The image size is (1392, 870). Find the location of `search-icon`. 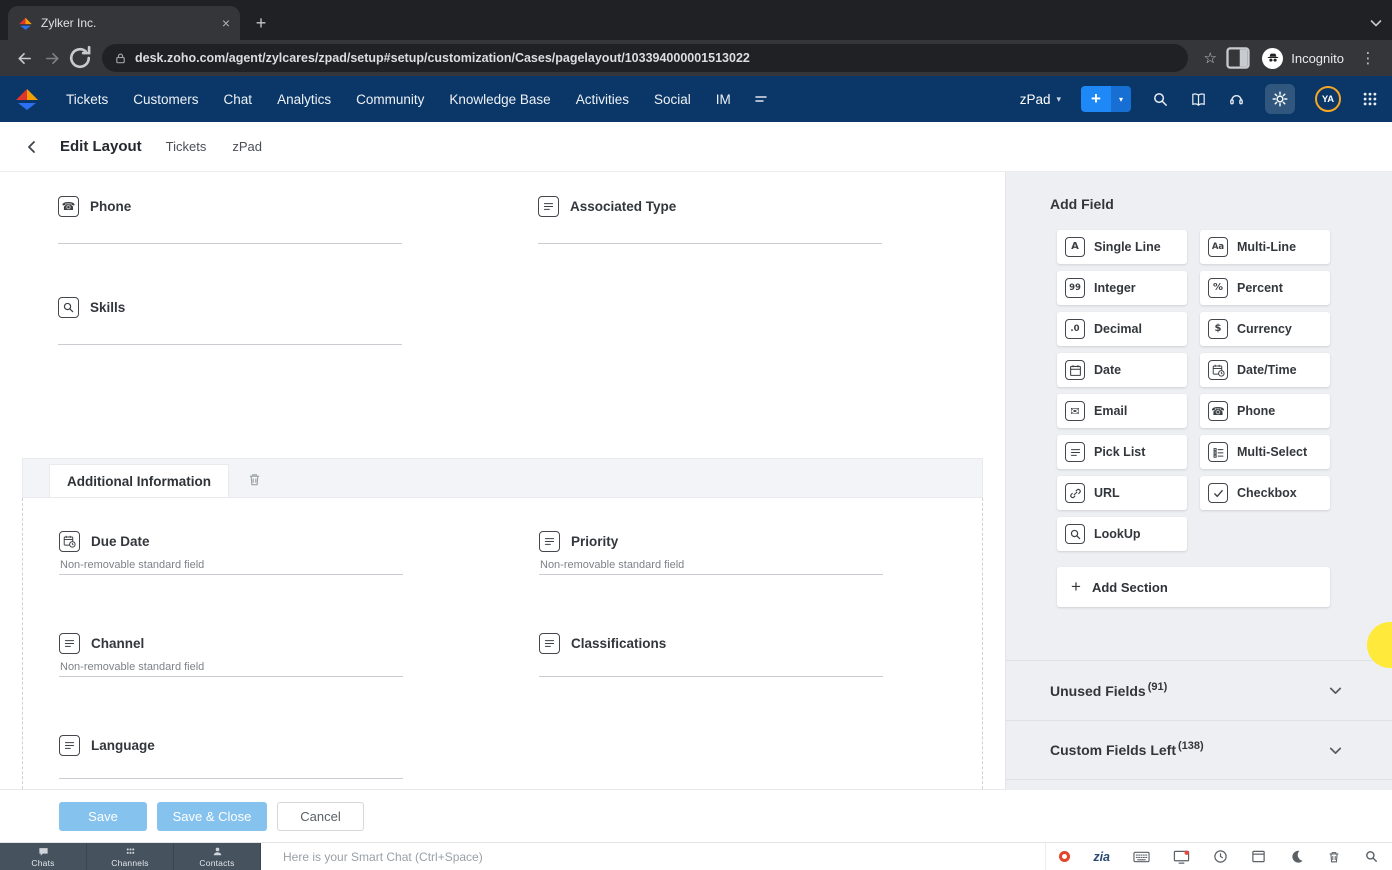

search-icon is located at coordinates (1160, 99).